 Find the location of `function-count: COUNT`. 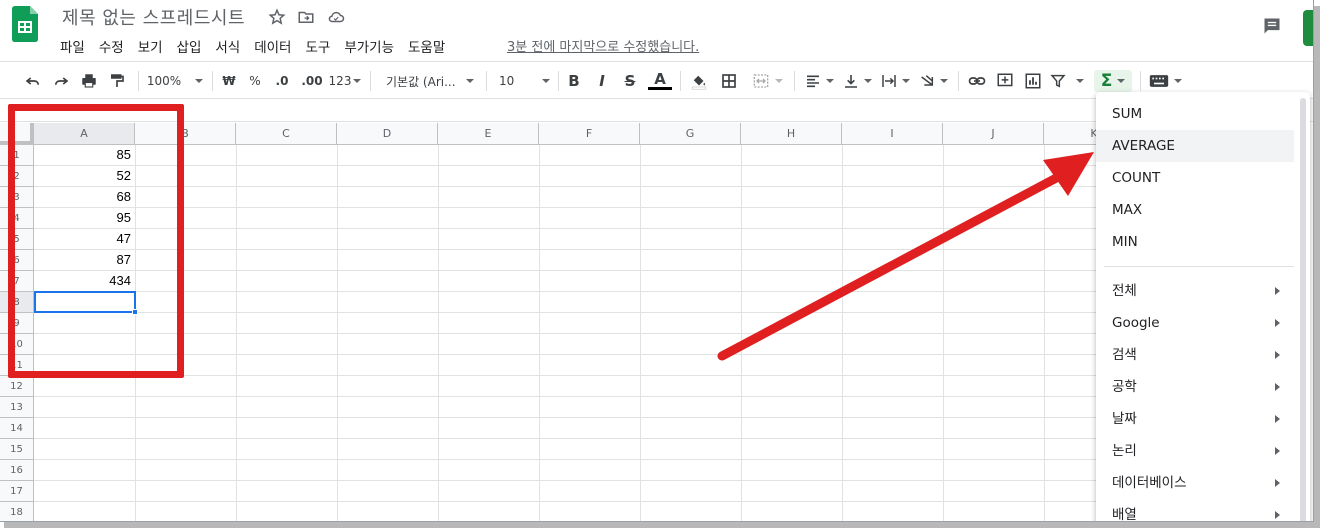

function-count: COUNT is located at coordinates (1195, 178).